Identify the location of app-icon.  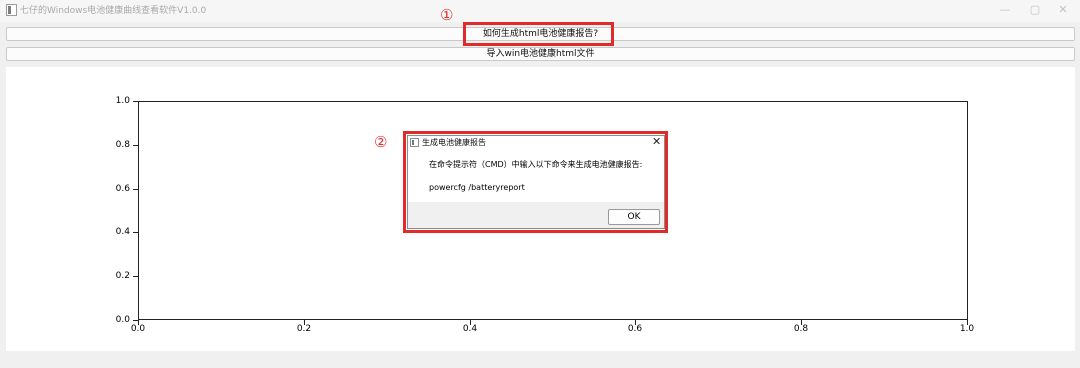
(11, 10).